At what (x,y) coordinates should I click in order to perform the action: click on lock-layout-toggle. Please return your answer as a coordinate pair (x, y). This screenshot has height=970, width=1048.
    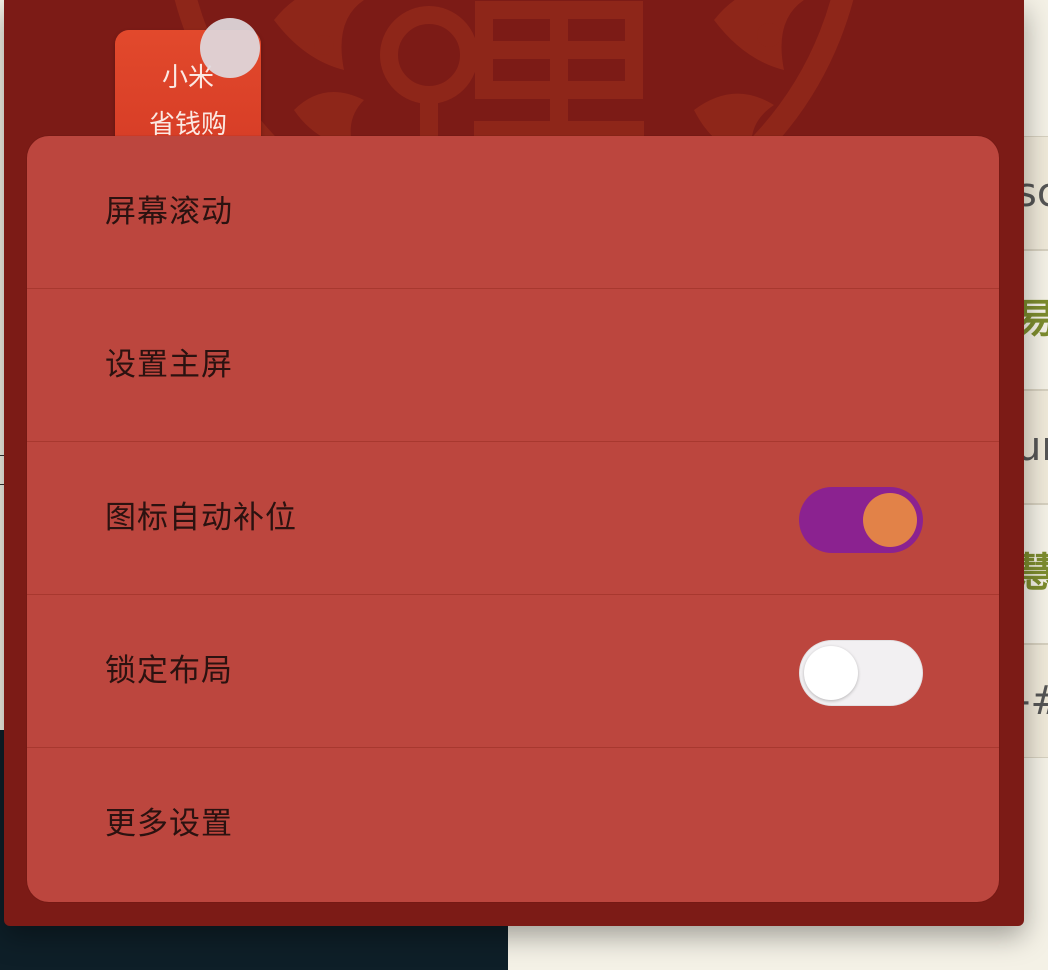
    Looking at the image, I should click on (861, 673).